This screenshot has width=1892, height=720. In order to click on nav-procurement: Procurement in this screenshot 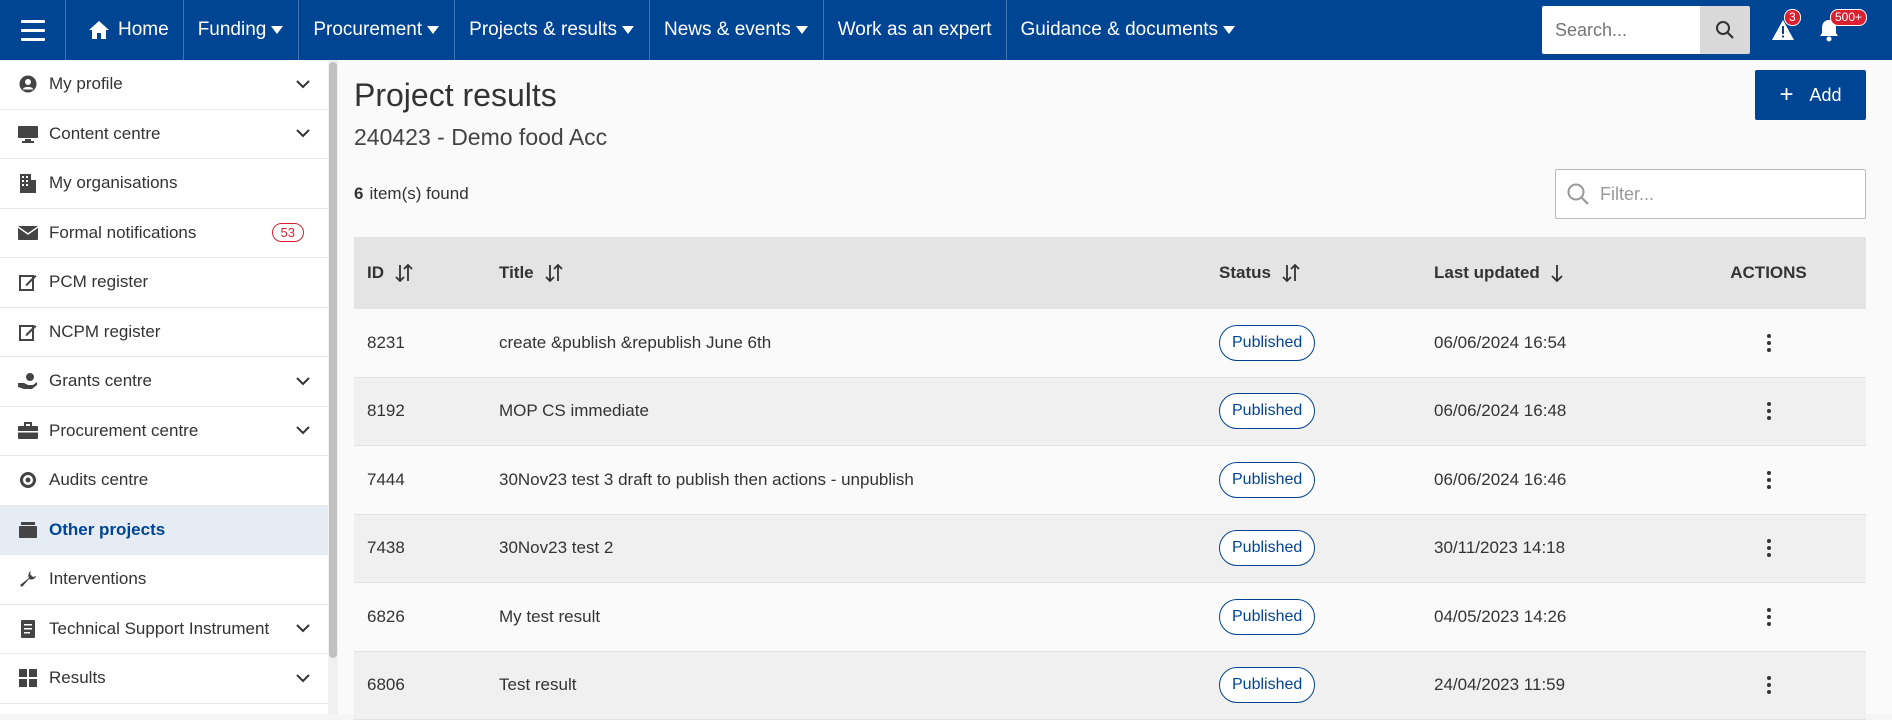, I will do `click(377, 30)`.